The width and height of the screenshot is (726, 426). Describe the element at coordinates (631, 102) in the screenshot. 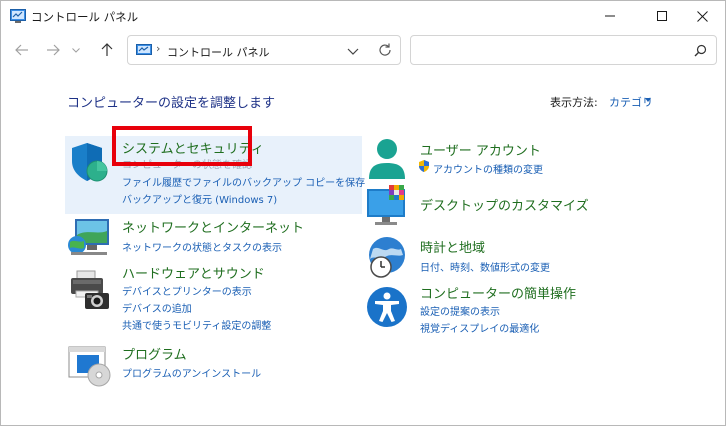

I see `view-by-dropdown: カテゴリ` at that location.